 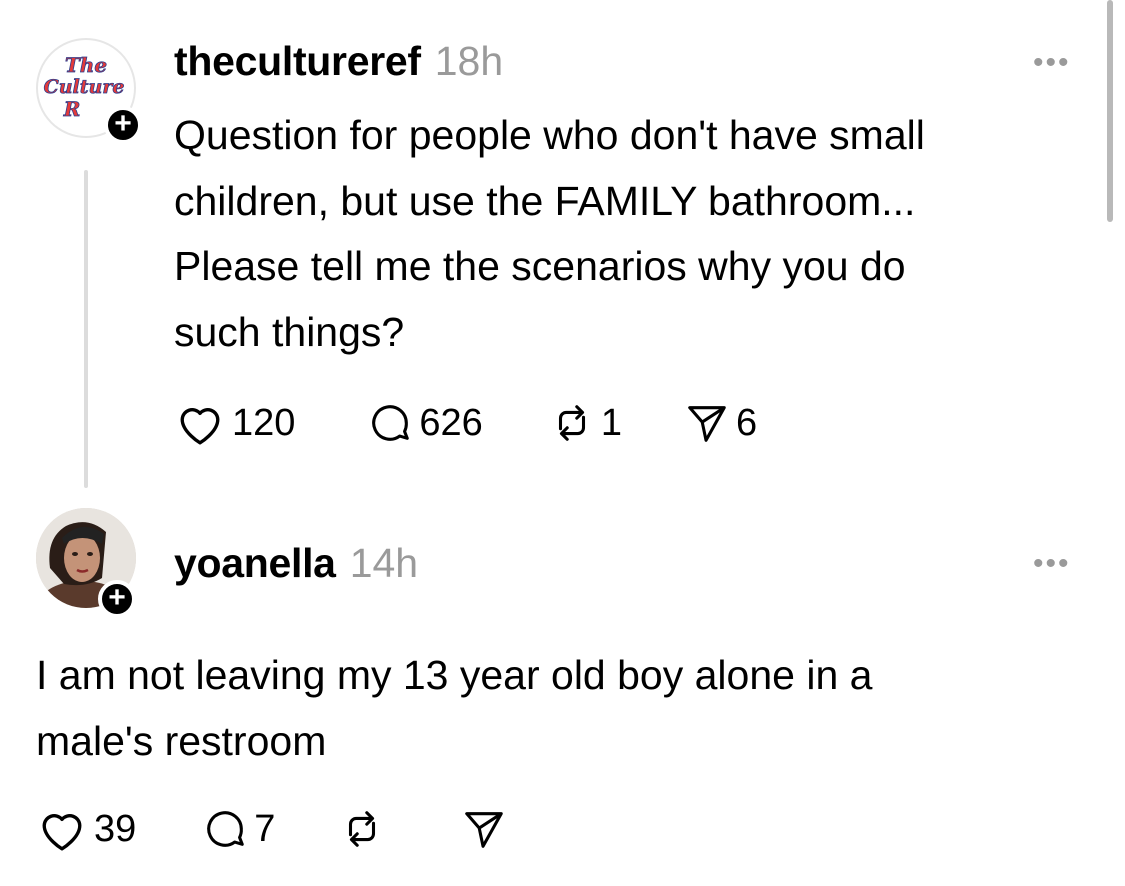 I want to click on share-button, so click(x=484, y=829).